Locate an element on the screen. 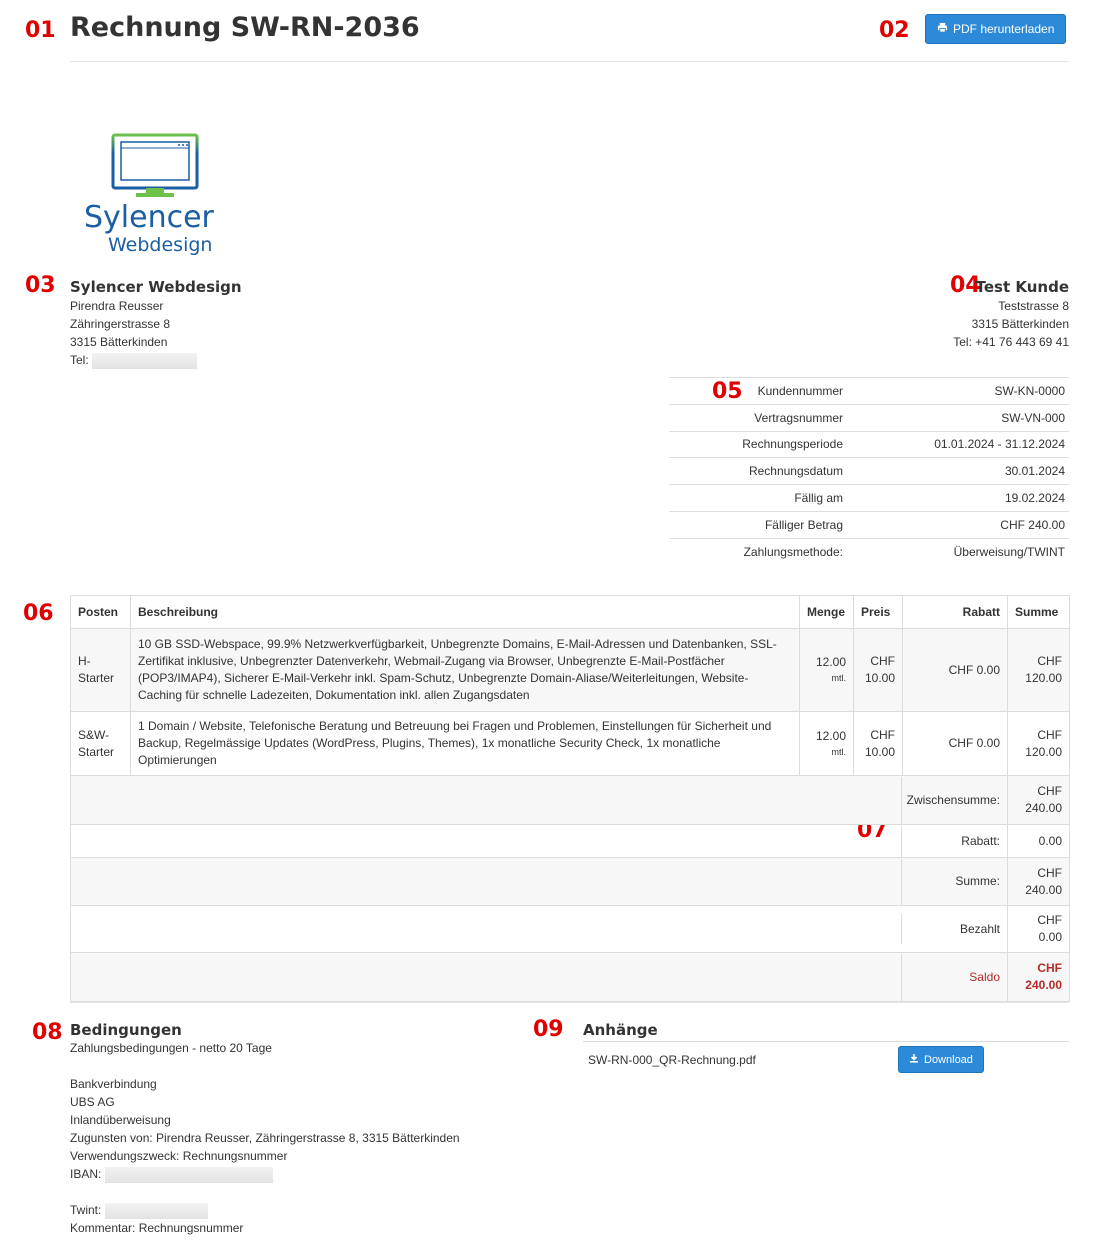 The width and height of the screenshot is (1095, 1248). company-tel: Tel: is located at coordinates (156, 360).